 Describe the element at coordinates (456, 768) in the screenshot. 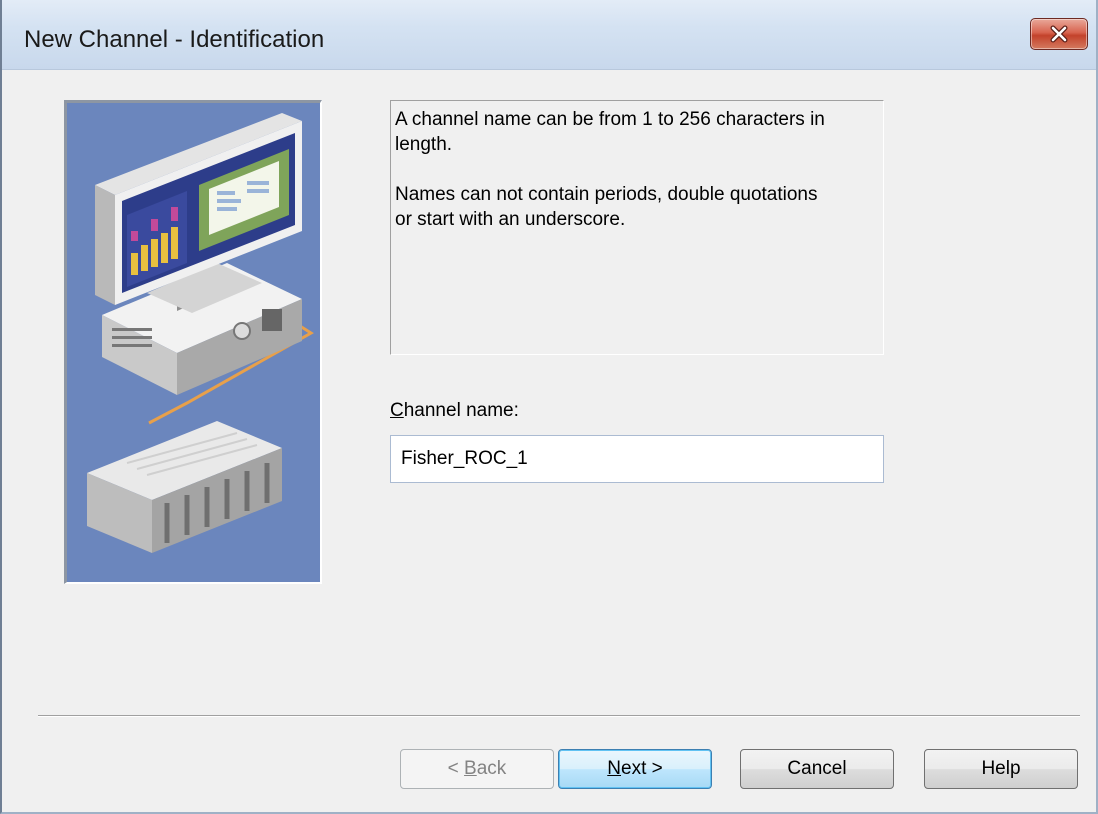

I see `back-button-prefix: <` at that location.